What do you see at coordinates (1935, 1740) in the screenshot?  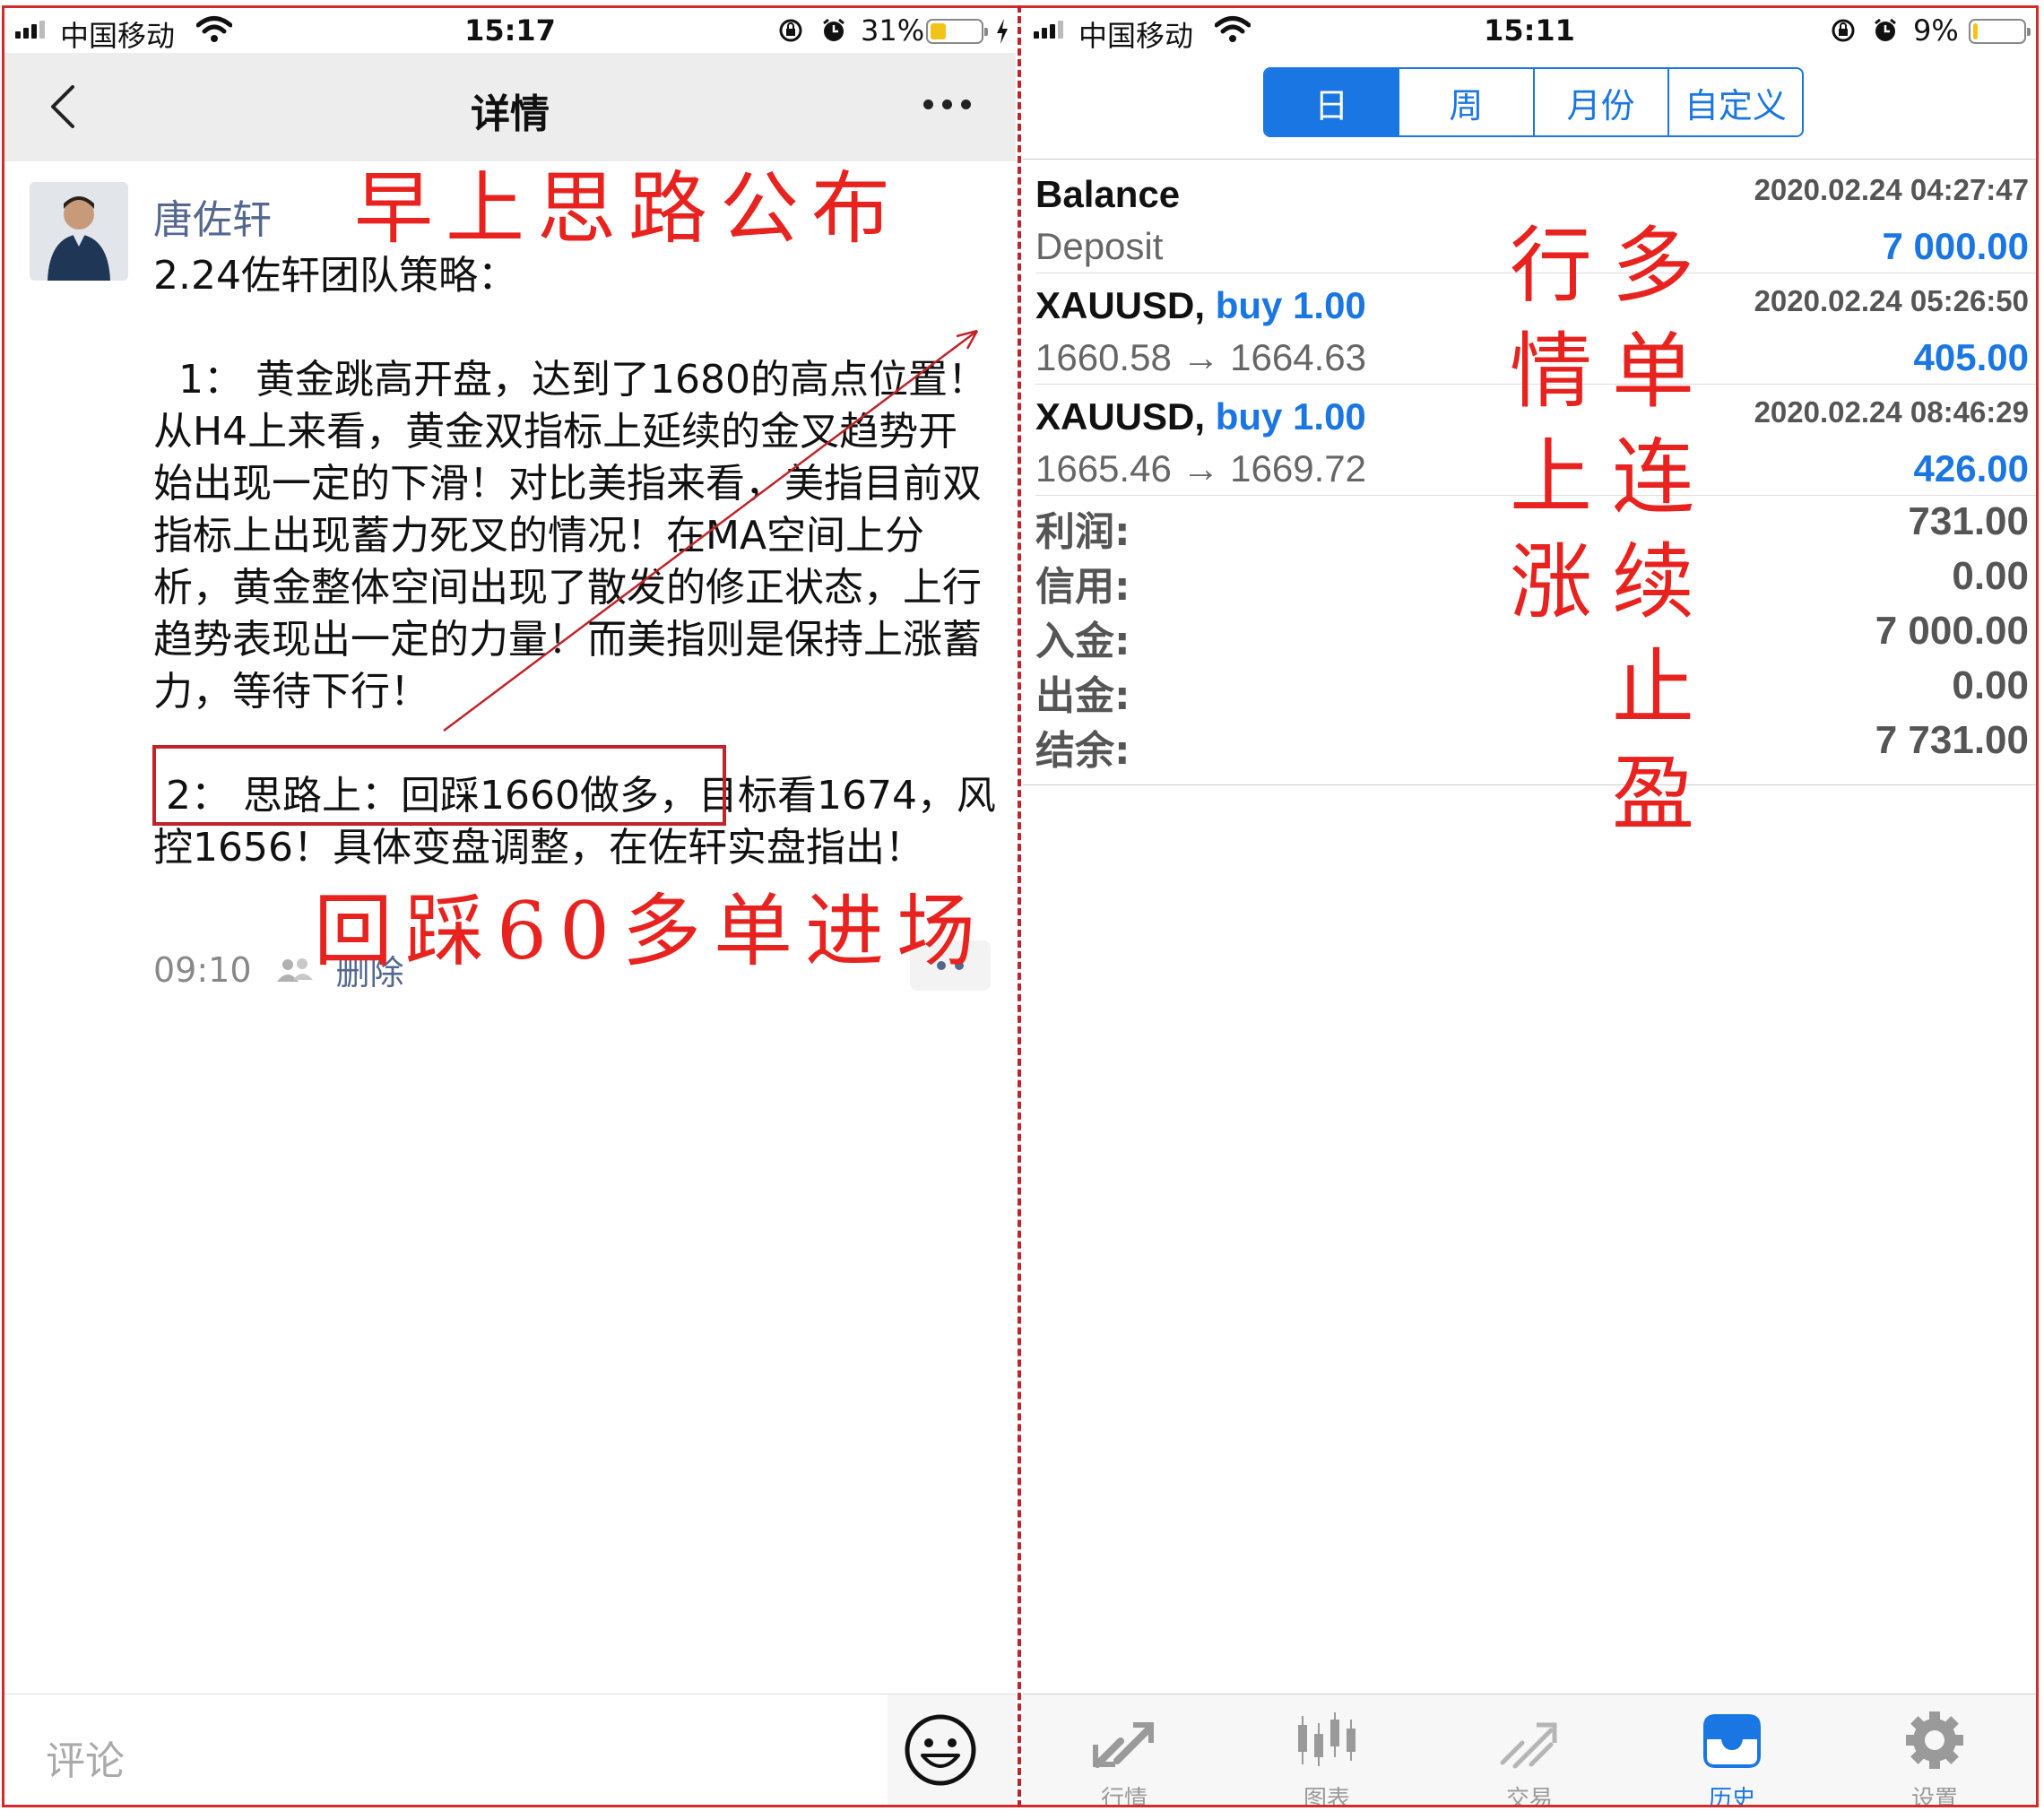 I see `settings-icon` at bounding box center [1935, 1740].